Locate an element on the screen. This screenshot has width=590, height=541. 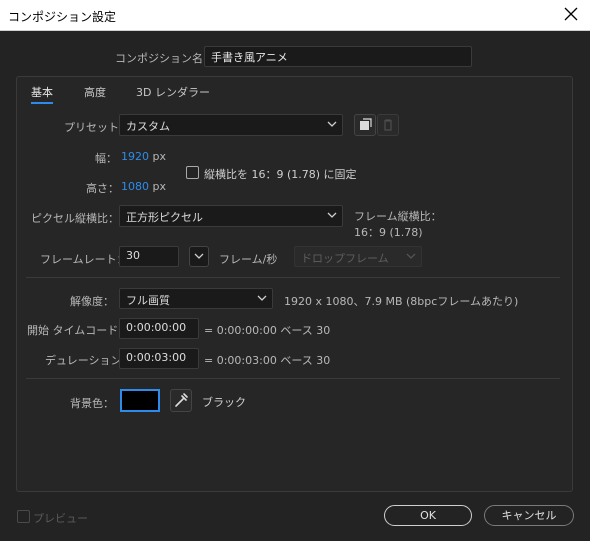
tab-advanced: 高度 is located at coordinates (95, 92).